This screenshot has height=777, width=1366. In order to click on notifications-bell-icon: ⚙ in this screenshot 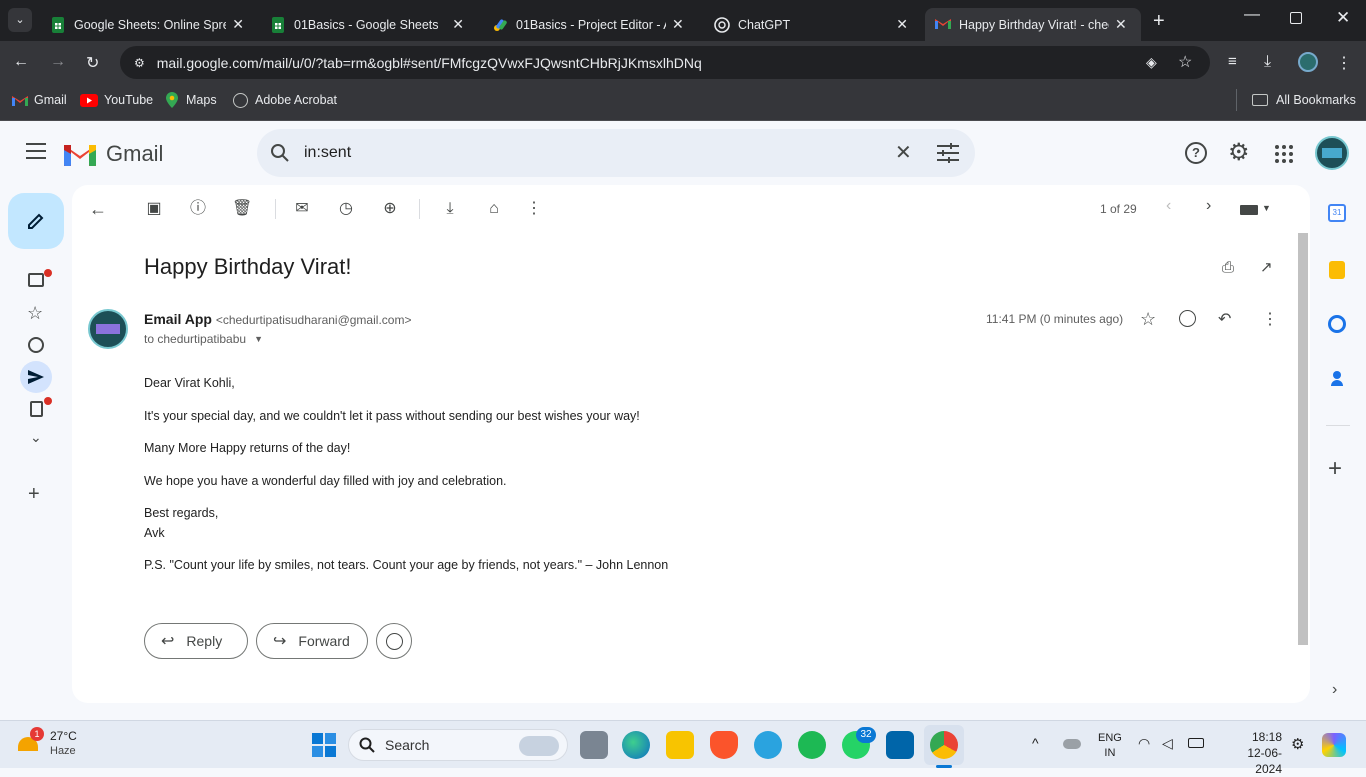, I will do `click(1297, 744)`.